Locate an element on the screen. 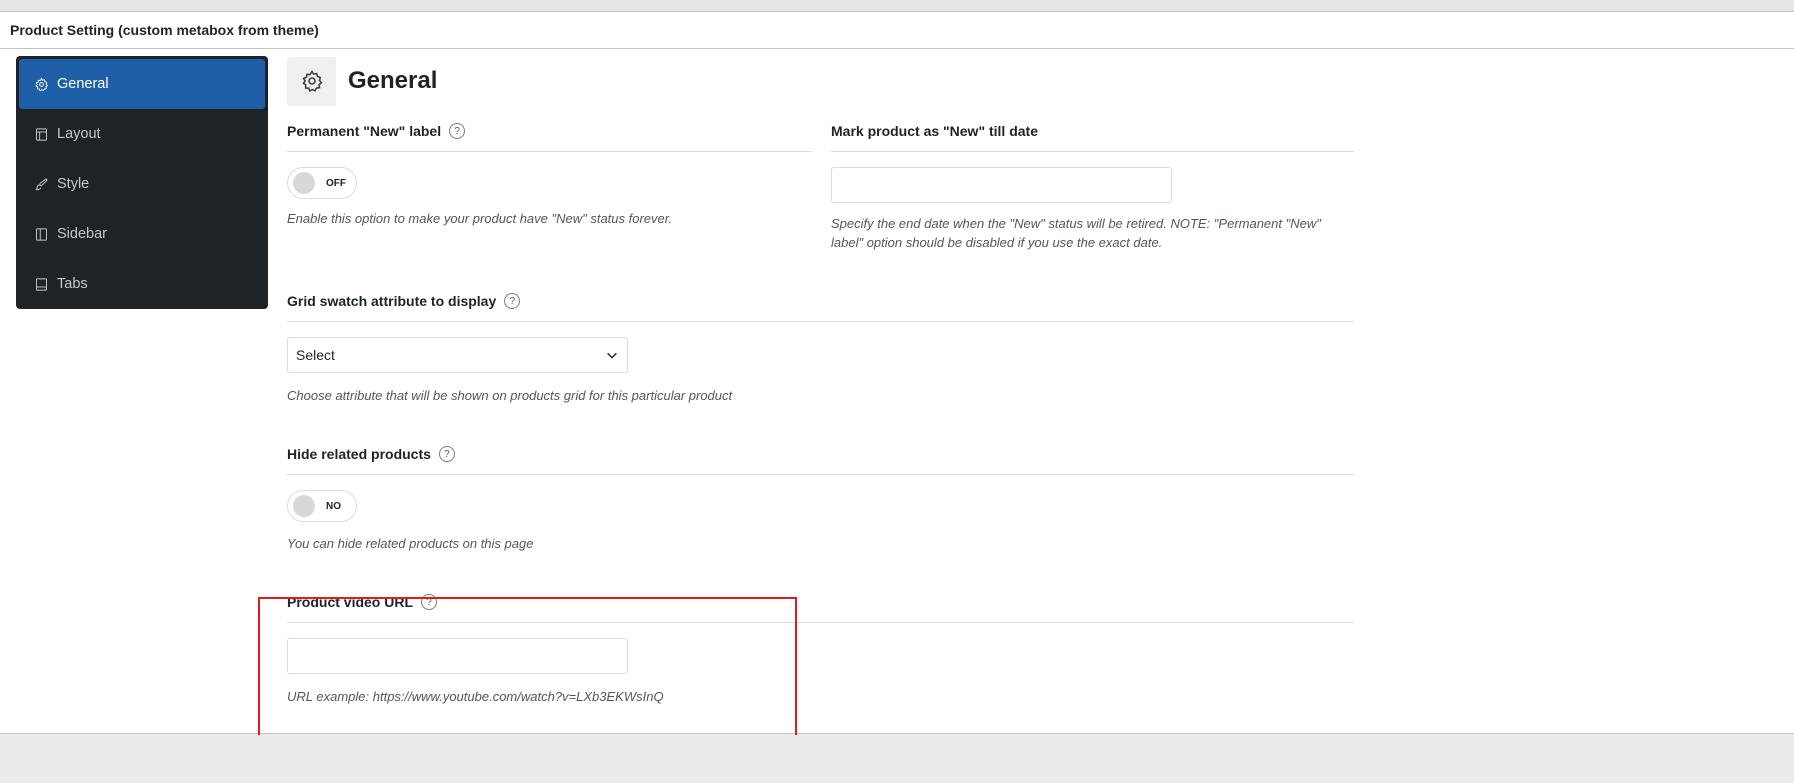 The width and height of the screenshot is (1794, 783). sidebar-item-sidebar: Sidebar is located at coordinates (142, 234).